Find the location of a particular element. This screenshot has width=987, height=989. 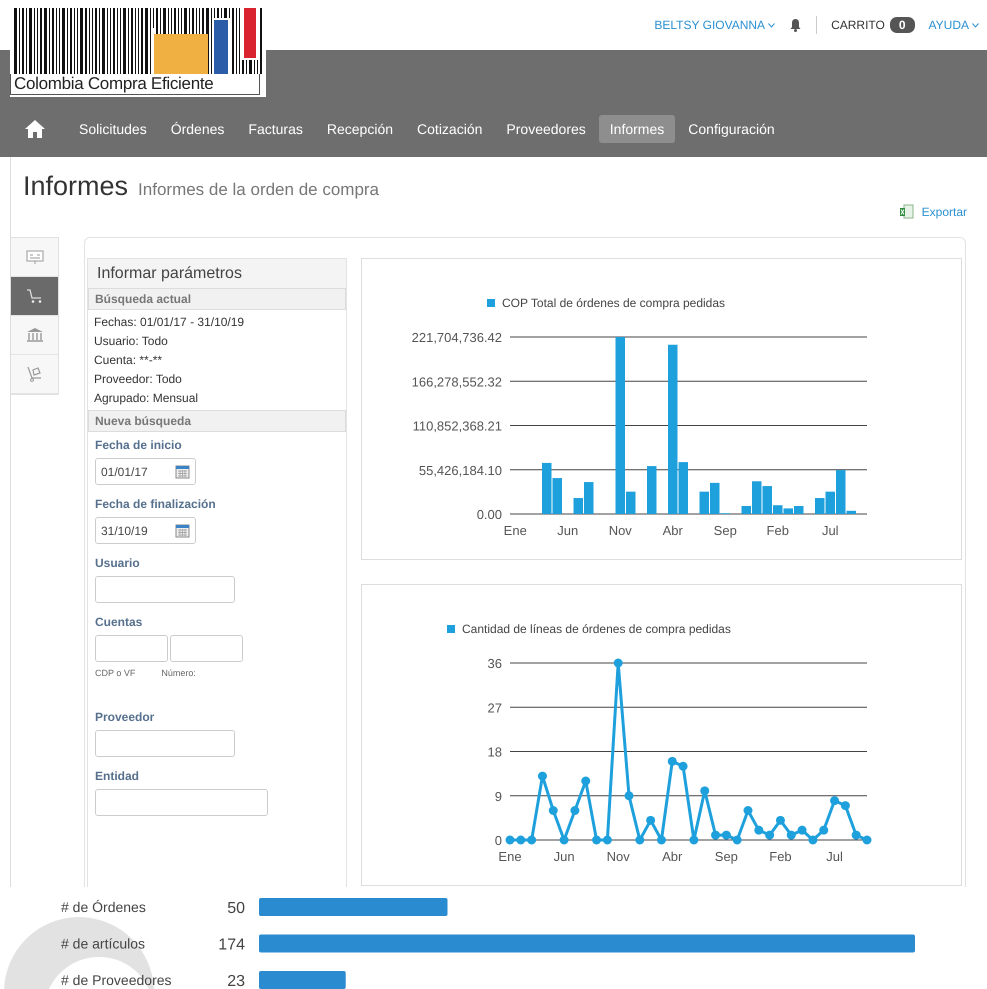

search-summary-line: Cuenta: **-** is located at coordinates (129, 360).